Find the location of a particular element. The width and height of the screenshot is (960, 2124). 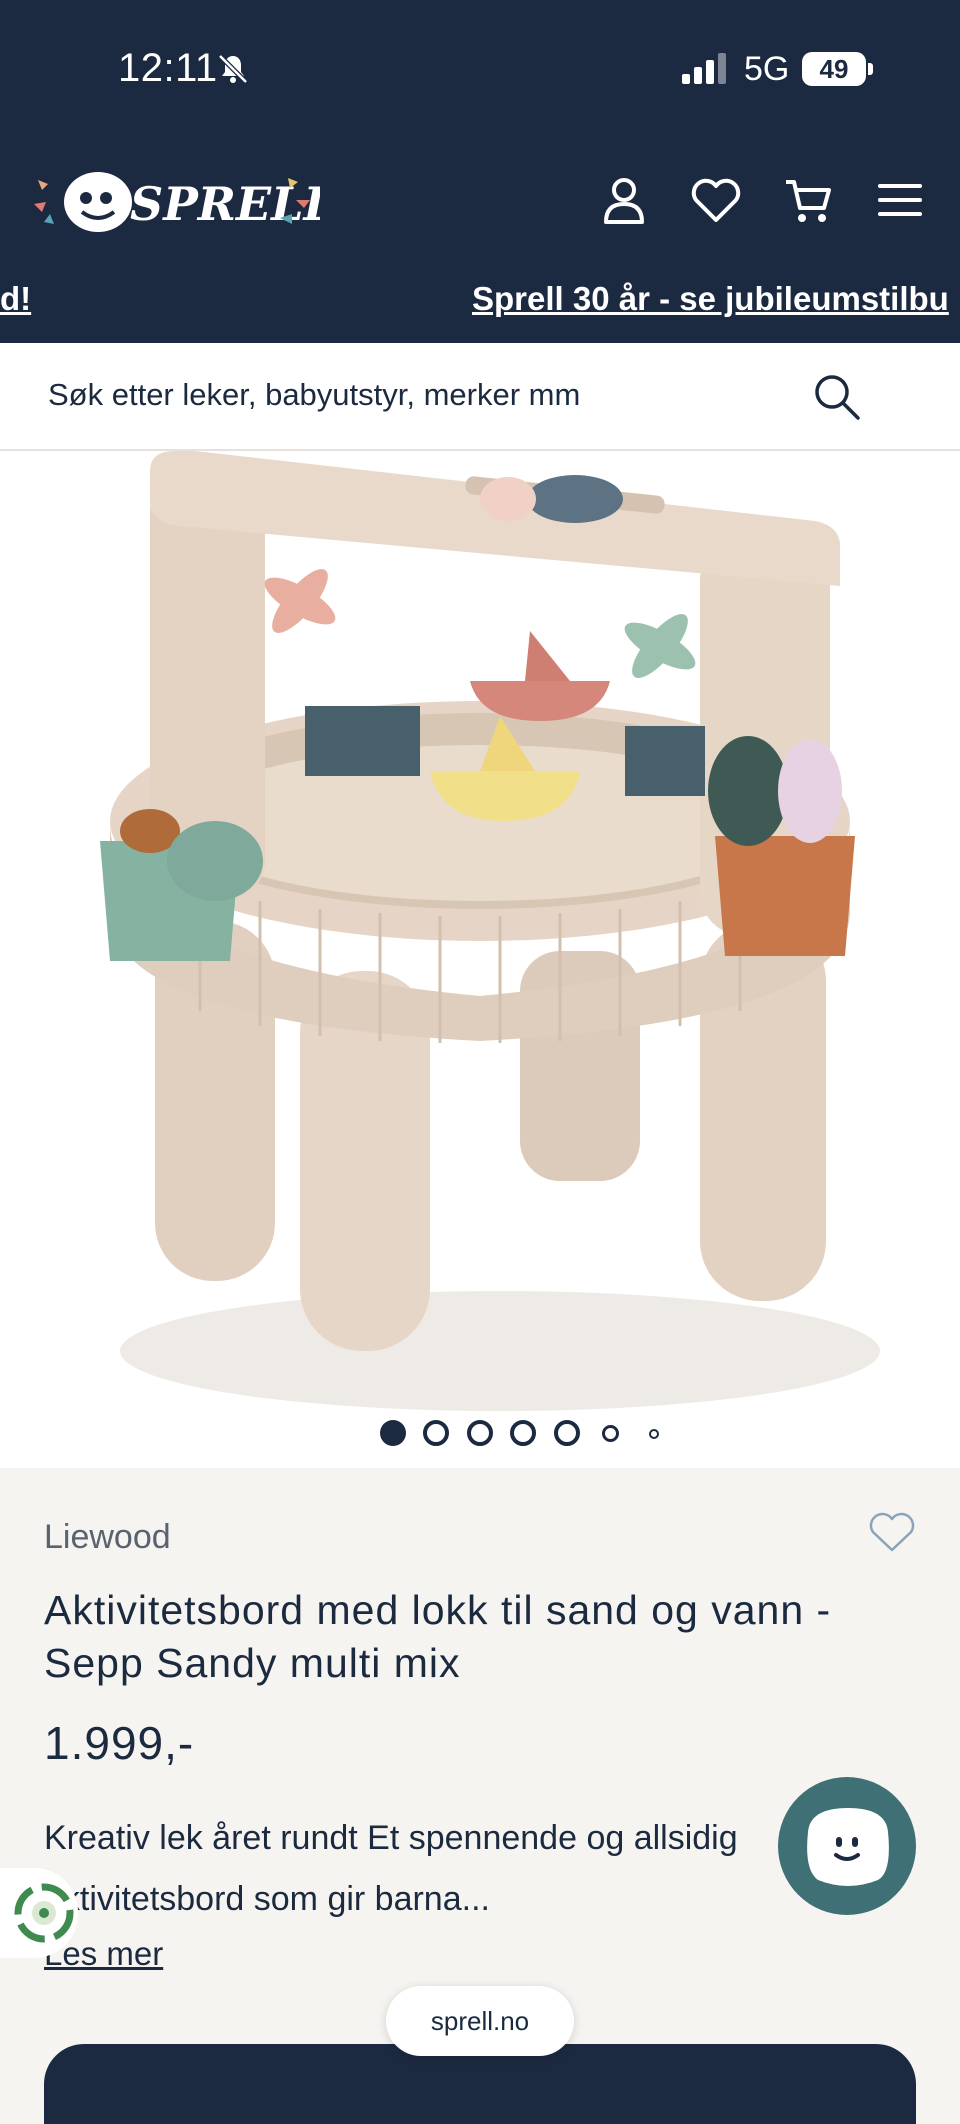

product-brand: Liewood is located at coordinates (107, 1537).